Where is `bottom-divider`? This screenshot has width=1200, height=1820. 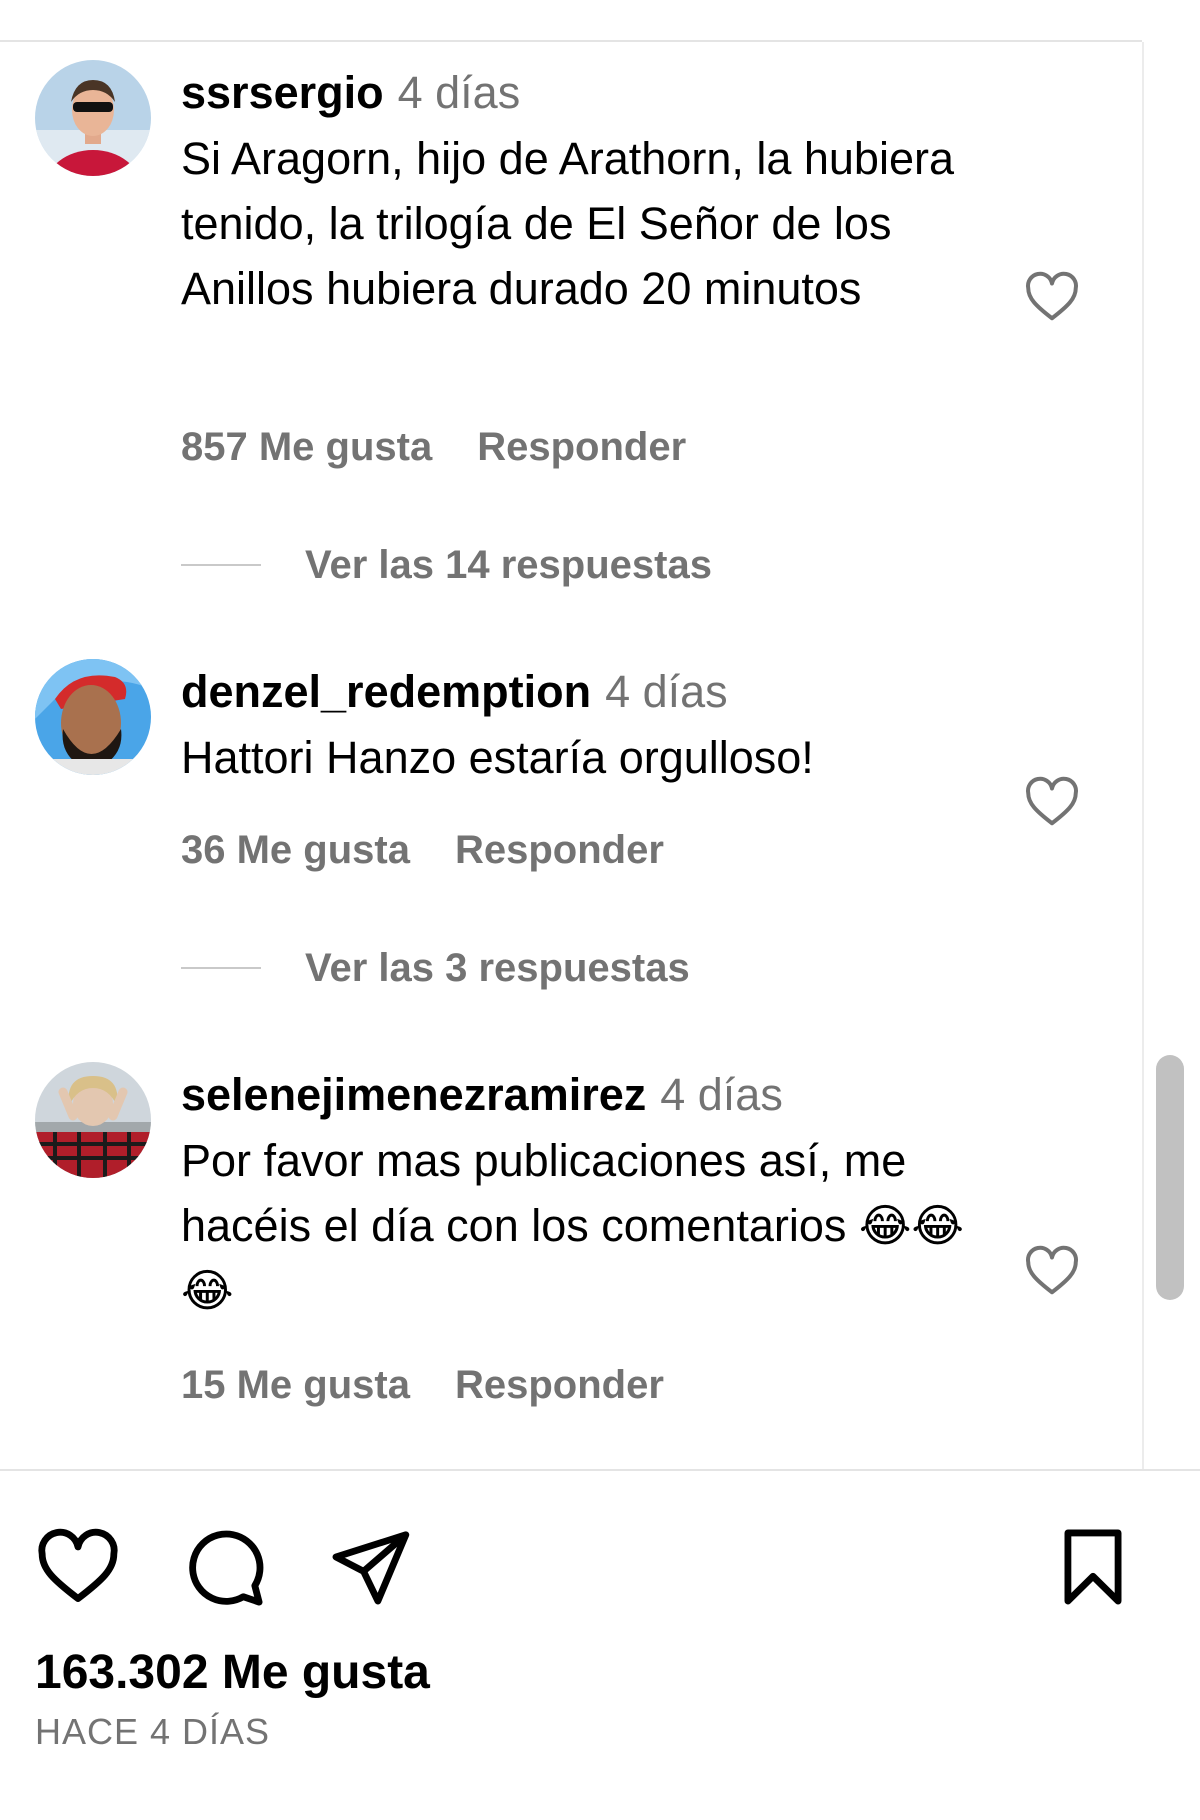 bottom-divider is located at coordinates (600, 1470).